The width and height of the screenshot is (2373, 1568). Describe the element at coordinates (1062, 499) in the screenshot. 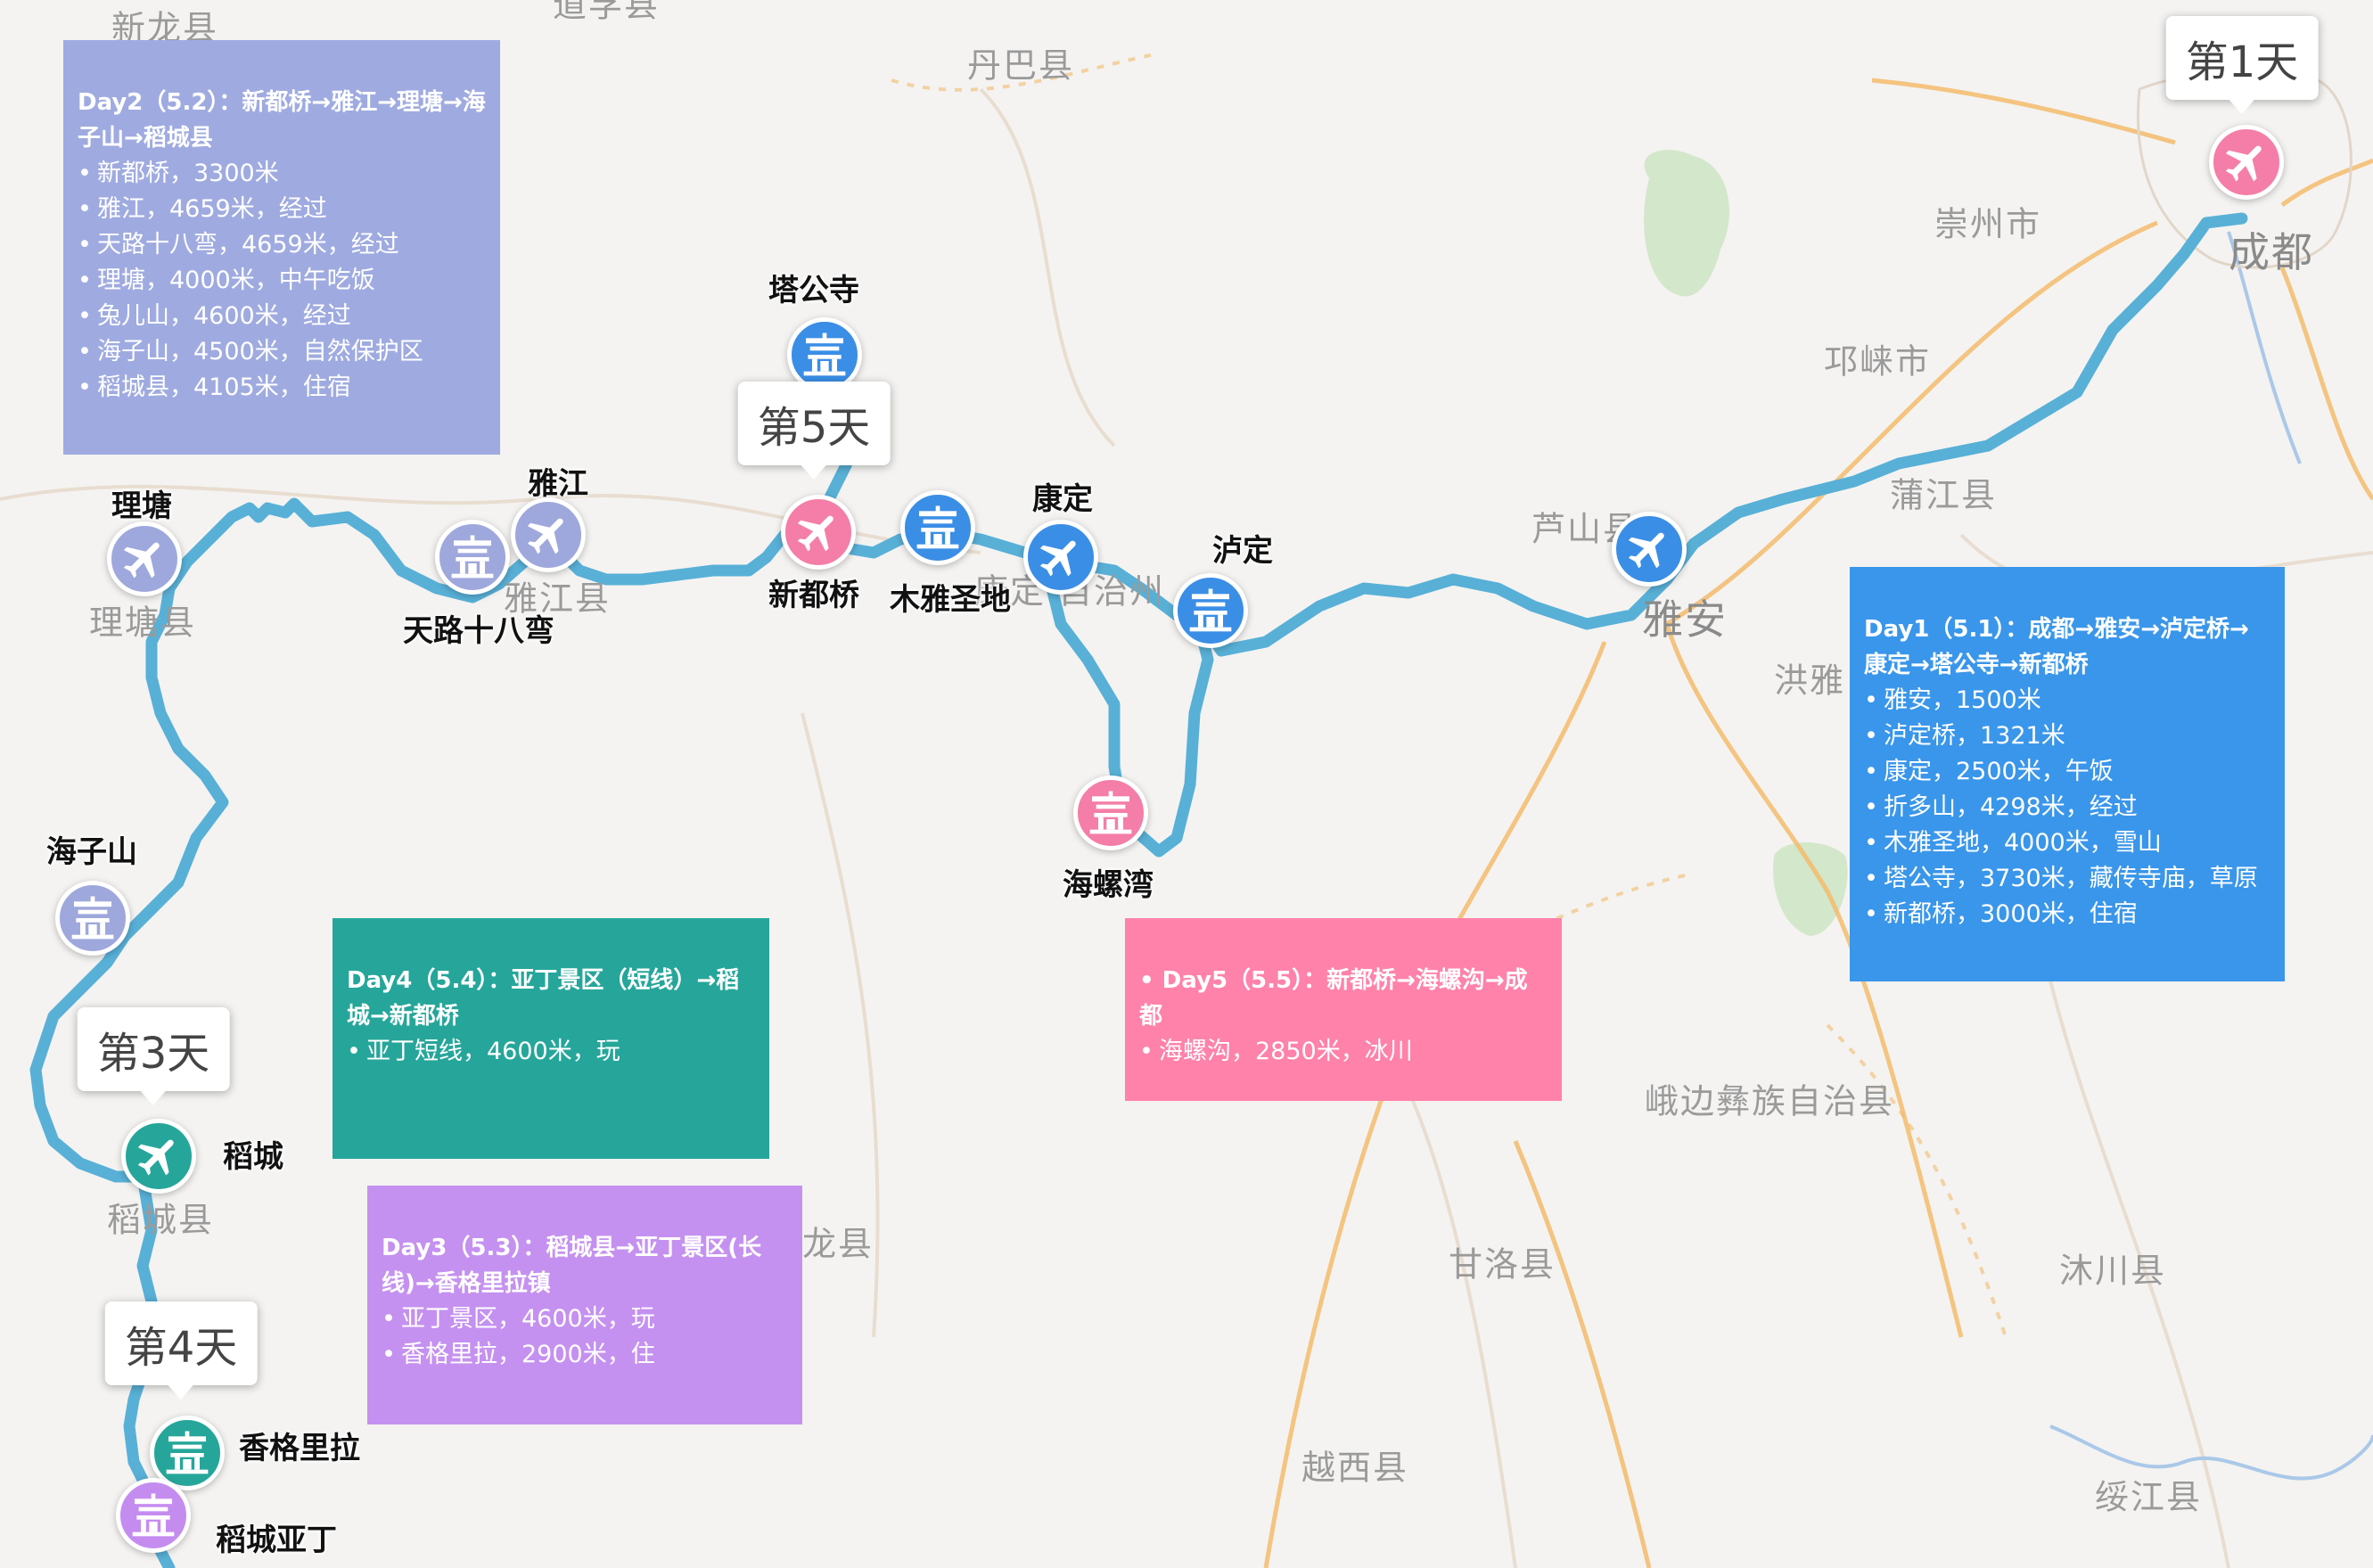

I see `marker-label-kangding: 康定` at that location.